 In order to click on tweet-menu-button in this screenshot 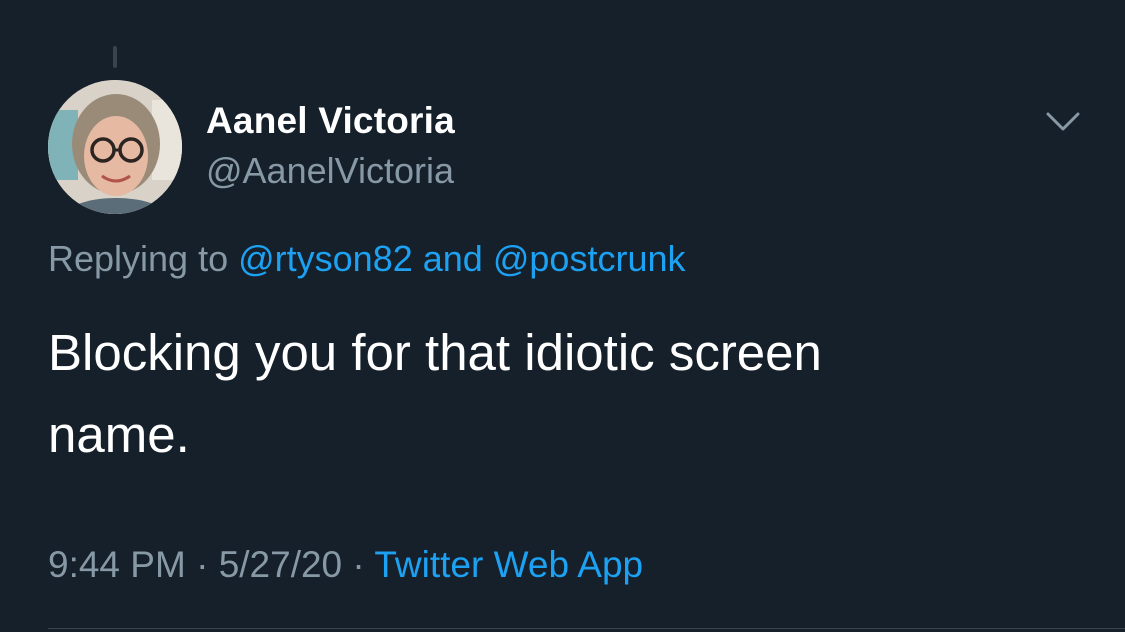, I will do `click(1063, 122)`.